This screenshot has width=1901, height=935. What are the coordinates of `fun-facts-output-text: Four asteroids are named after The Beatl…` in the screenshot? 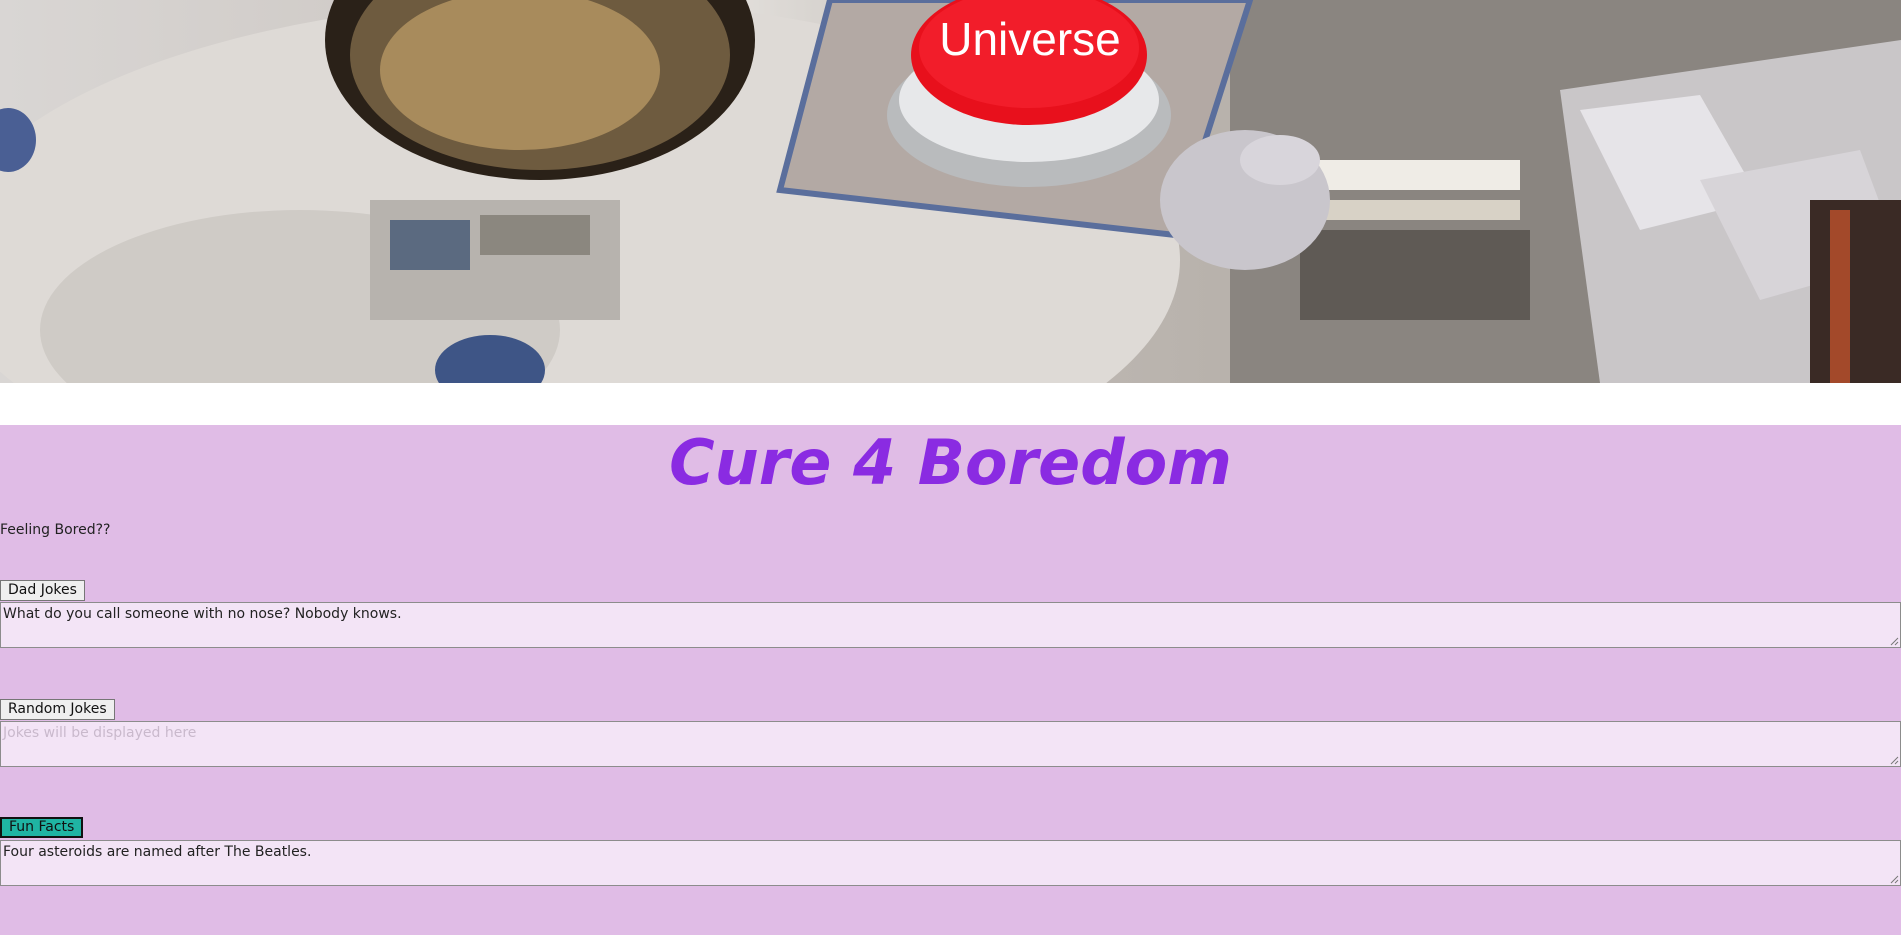 It's located at (157, 852).